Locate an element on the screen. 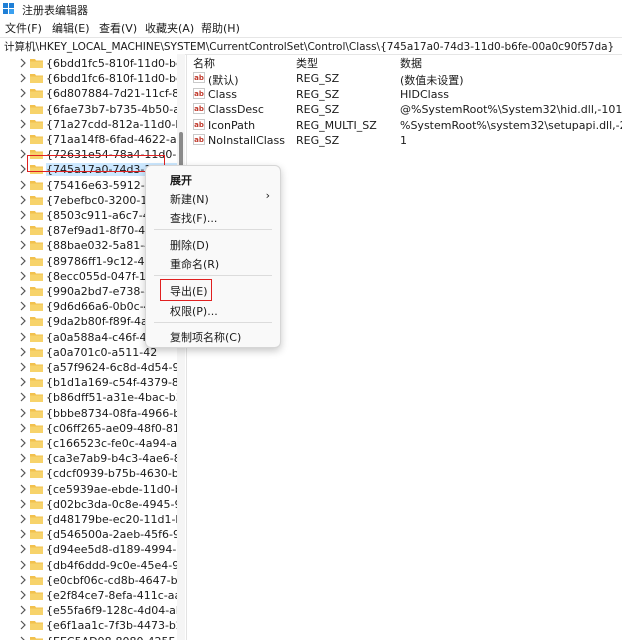 The height and width of the screenshot is (640, 622). tree-item: {ca3e7ab9-b4c3-4ae6-82 is located at coordinates (88, 458).